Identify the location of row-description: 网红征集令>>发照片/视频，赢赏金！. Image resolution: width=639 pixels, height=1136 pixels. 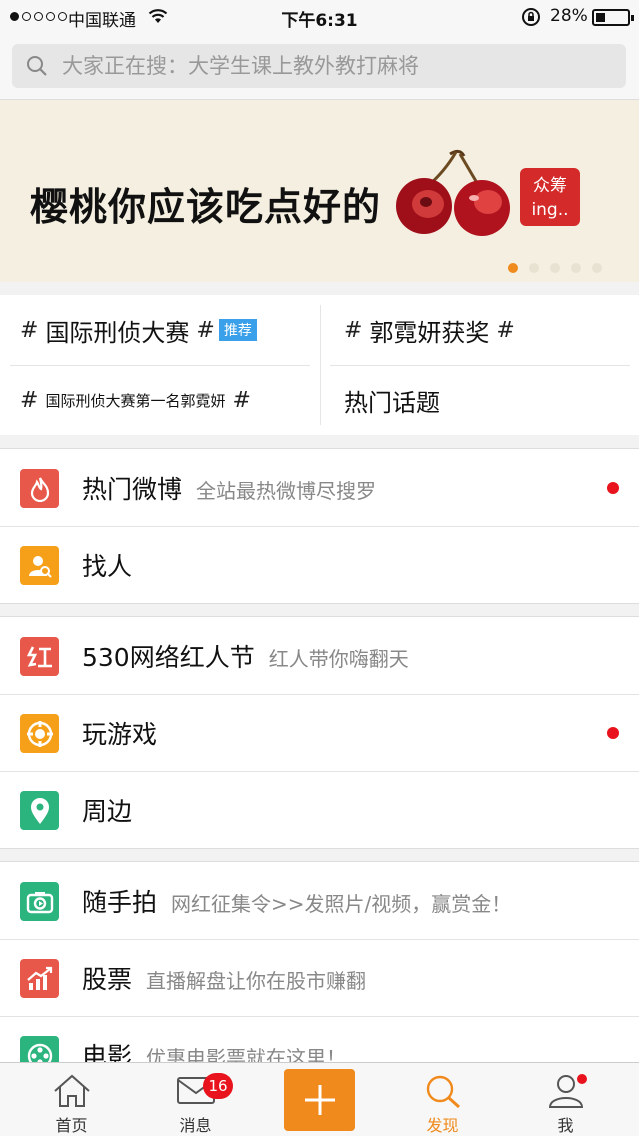
(341, 903).